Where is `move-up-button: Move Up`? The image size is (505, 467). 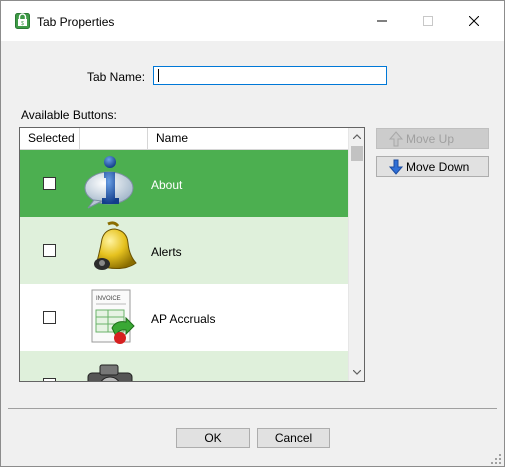
move-up-button: Move Up is located at coordinates (432, 138).